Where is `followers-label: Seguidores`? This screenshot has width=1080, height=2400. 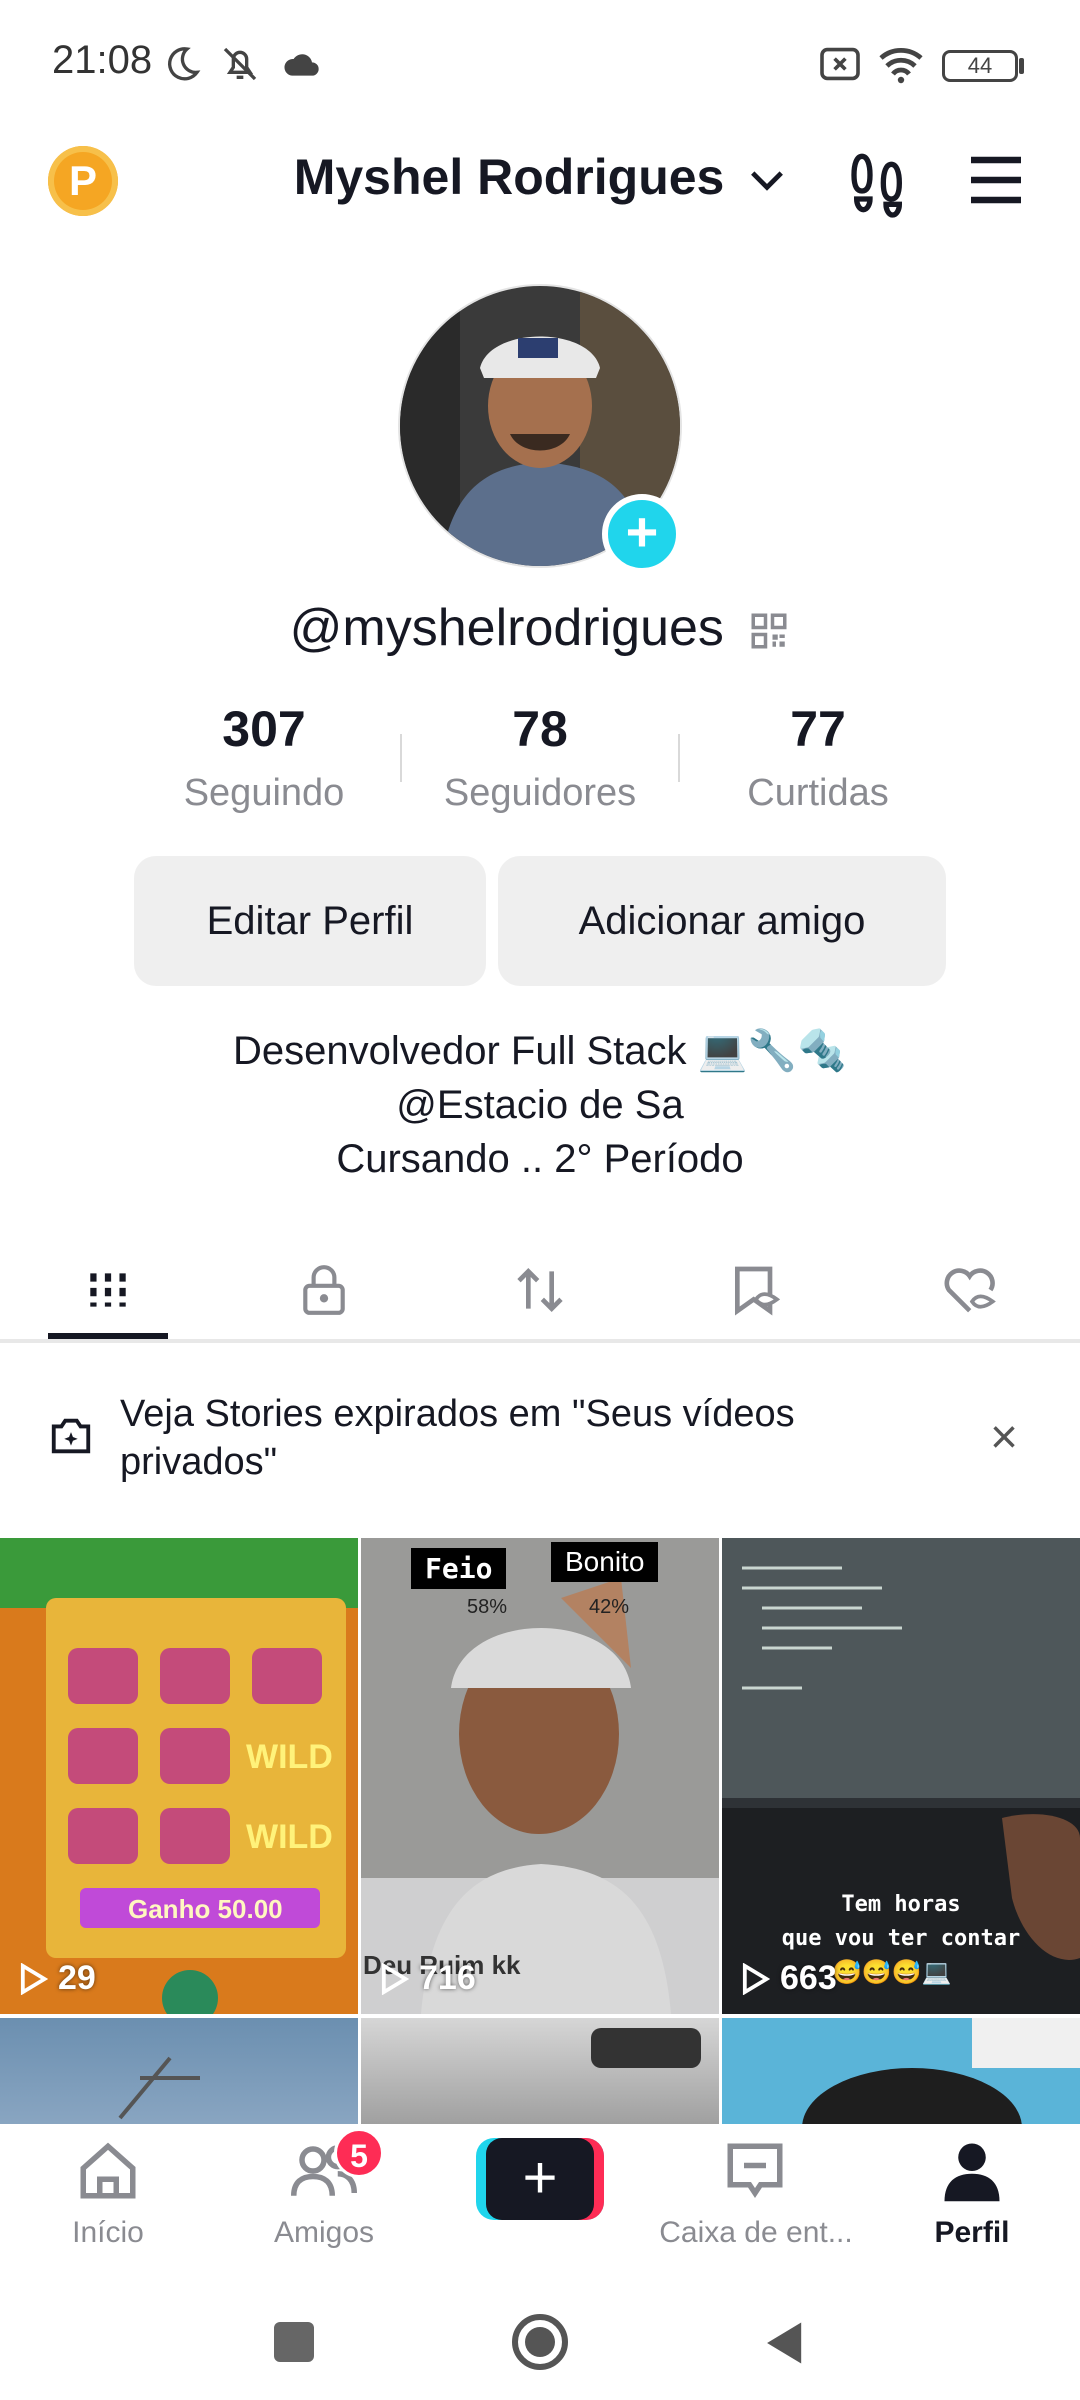
followers-label: Seguidores is located at coordinates (540, 793).